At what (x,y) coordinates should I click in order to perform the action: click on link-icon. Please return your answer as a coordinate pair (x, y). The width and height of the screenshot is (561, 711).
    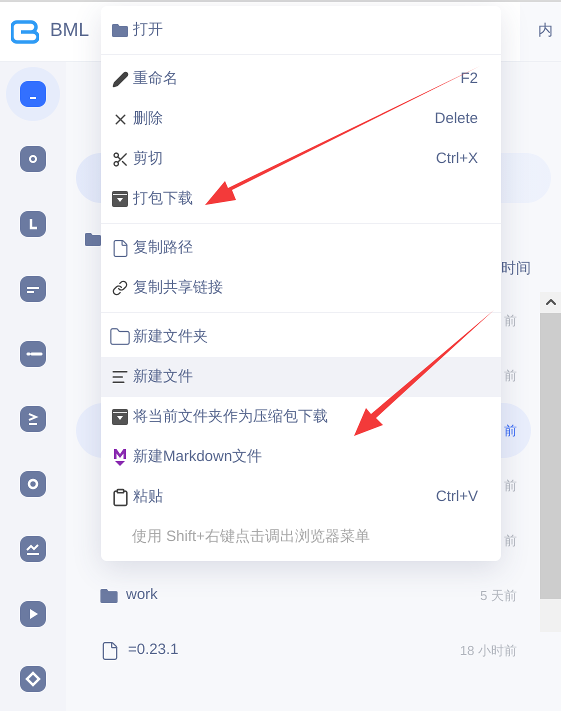
    Looking at the image, I should click on (120, 288).